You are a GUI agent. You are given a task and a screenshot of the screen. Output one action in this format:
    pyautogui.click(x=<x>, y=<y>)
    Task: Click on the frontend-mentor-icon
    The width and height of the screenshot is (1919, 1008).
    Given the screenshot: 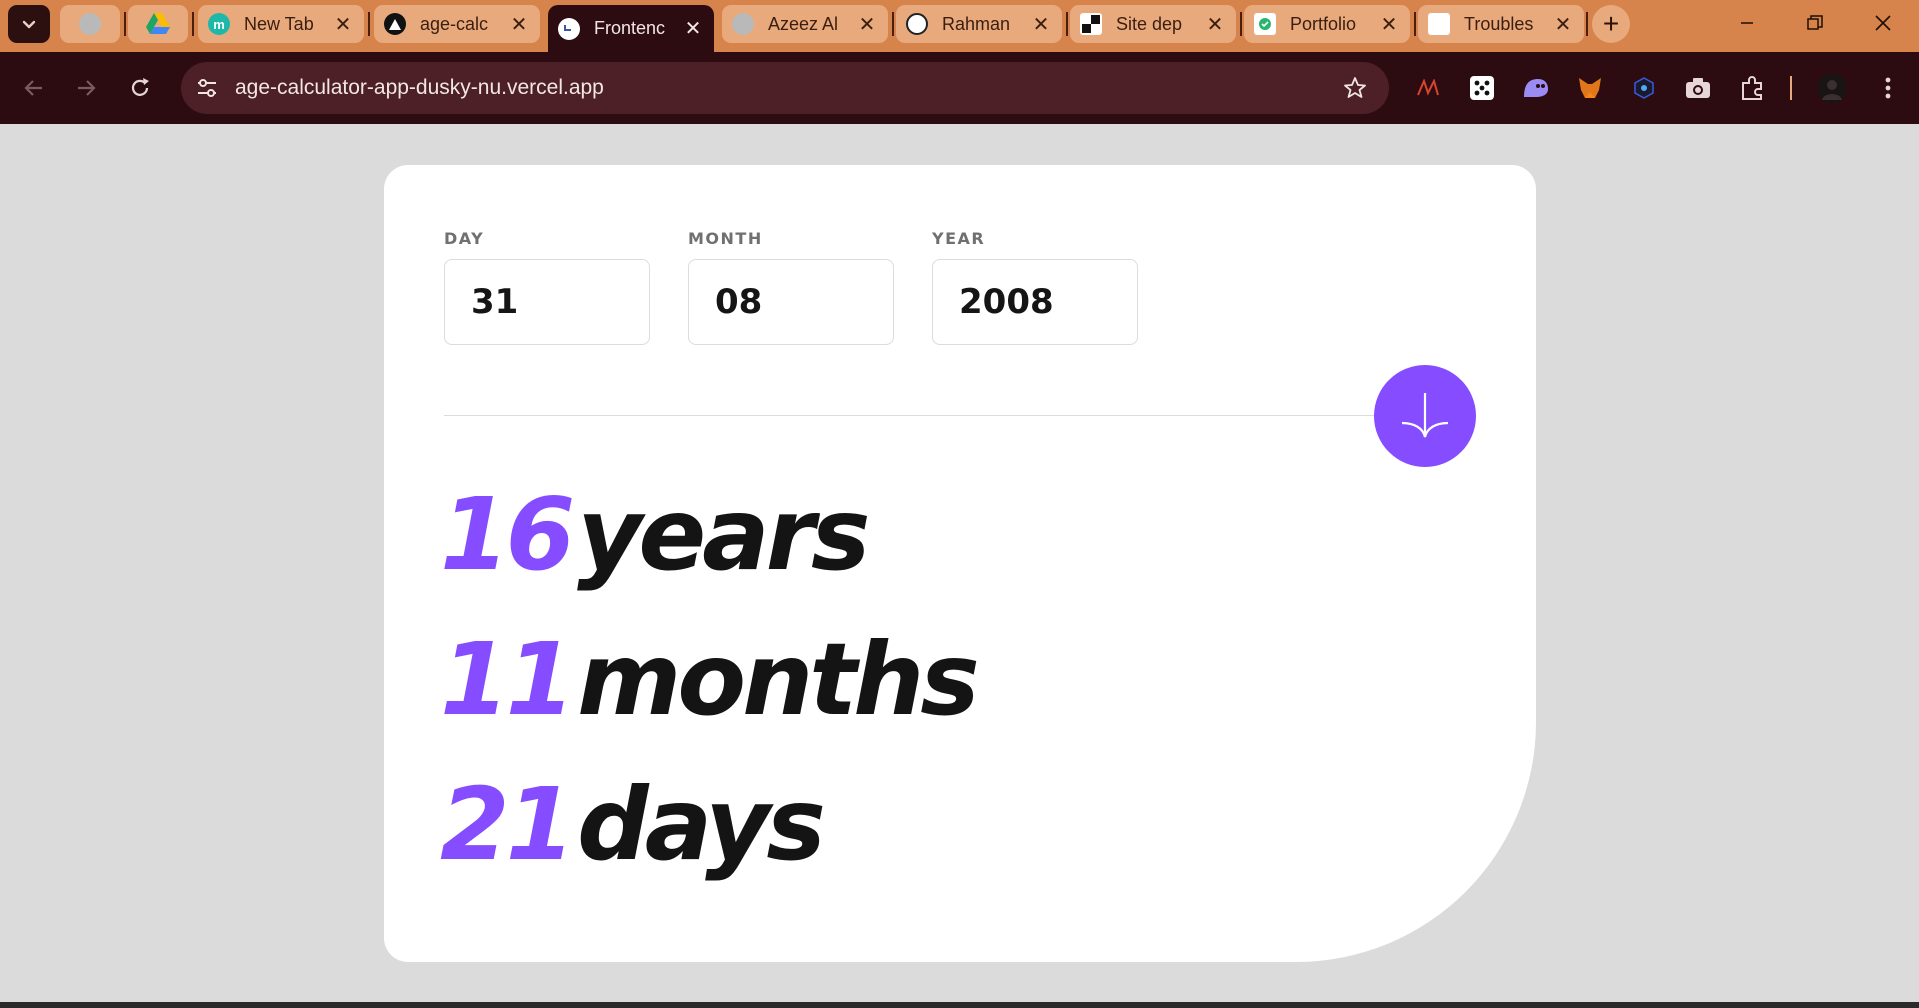 What is the action you would take?
    pyautogui.click(x=569, y=28)
    